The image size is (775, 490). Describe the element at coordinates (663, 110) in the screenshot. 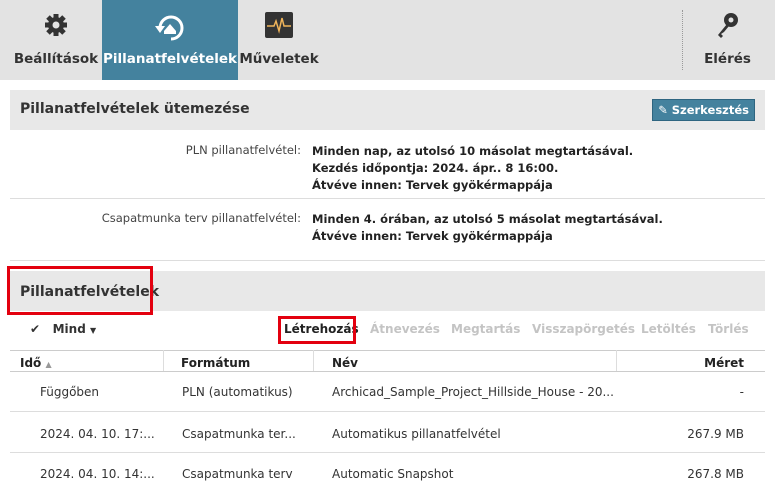

I see `pencil-icon: ✎` at that location.